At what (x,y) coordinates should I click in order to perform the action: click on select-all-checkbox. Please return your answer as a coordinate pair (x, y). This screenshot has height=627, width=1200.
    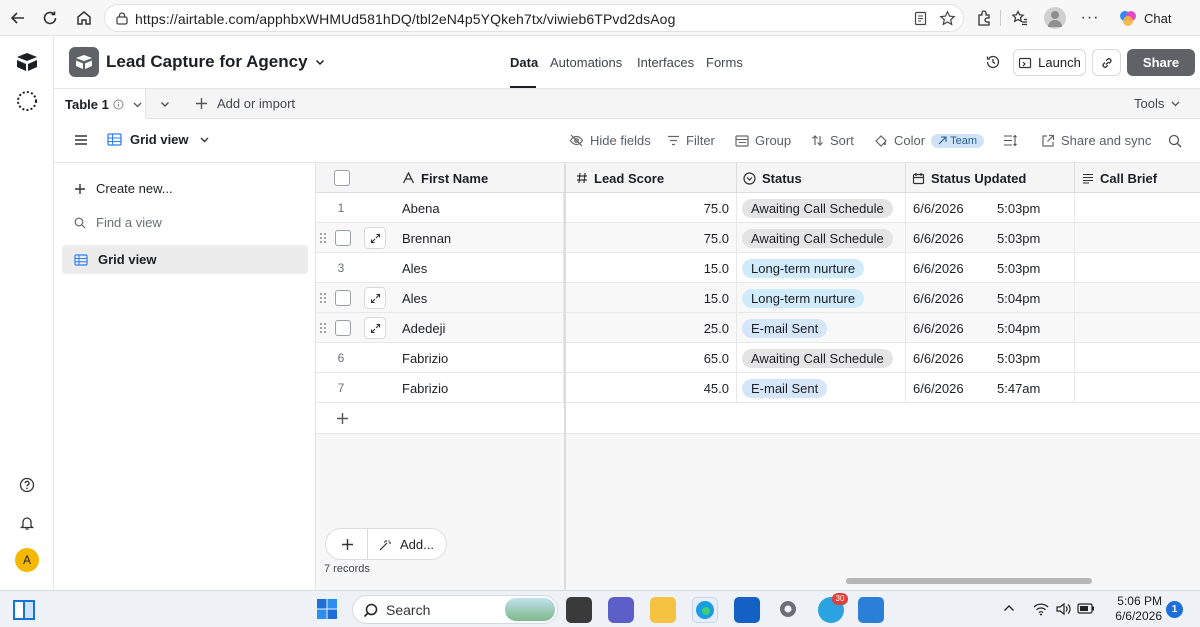
    Looking at the image, I should click on (342, 178).